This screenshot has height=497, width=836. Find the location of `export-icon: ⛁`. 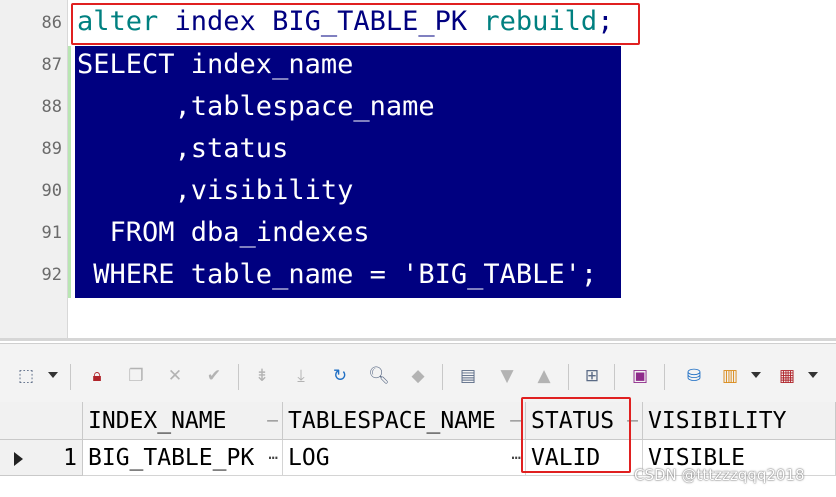

export-icon: ⛁ is located at coordinates (694, 376).